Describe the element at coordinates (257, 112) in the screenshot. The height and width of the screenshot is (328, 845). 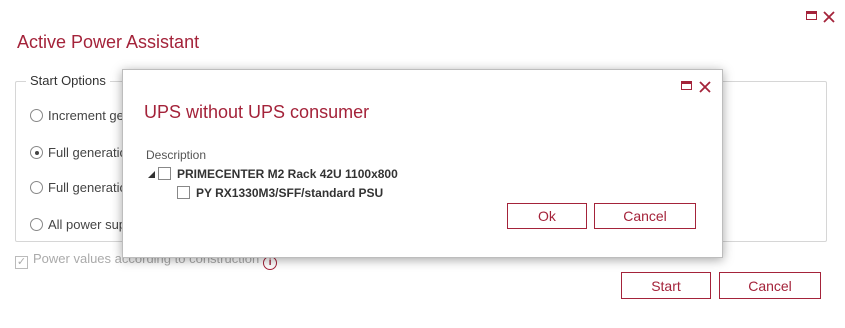
I see `modal-title: UPS without UPS consumer` at that location.